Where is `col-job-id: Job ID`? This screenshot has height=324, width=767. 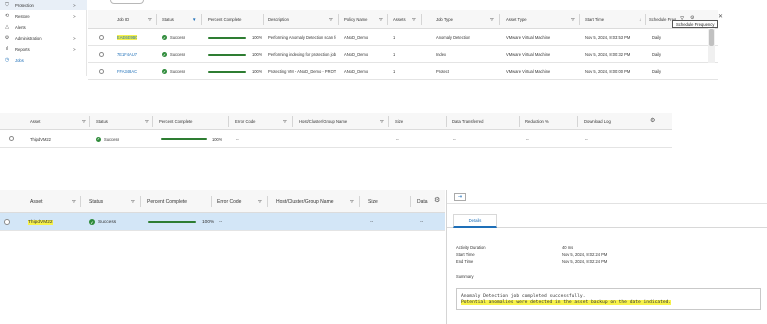 col-job-id: Job ID is located at coordinates (123, 19).